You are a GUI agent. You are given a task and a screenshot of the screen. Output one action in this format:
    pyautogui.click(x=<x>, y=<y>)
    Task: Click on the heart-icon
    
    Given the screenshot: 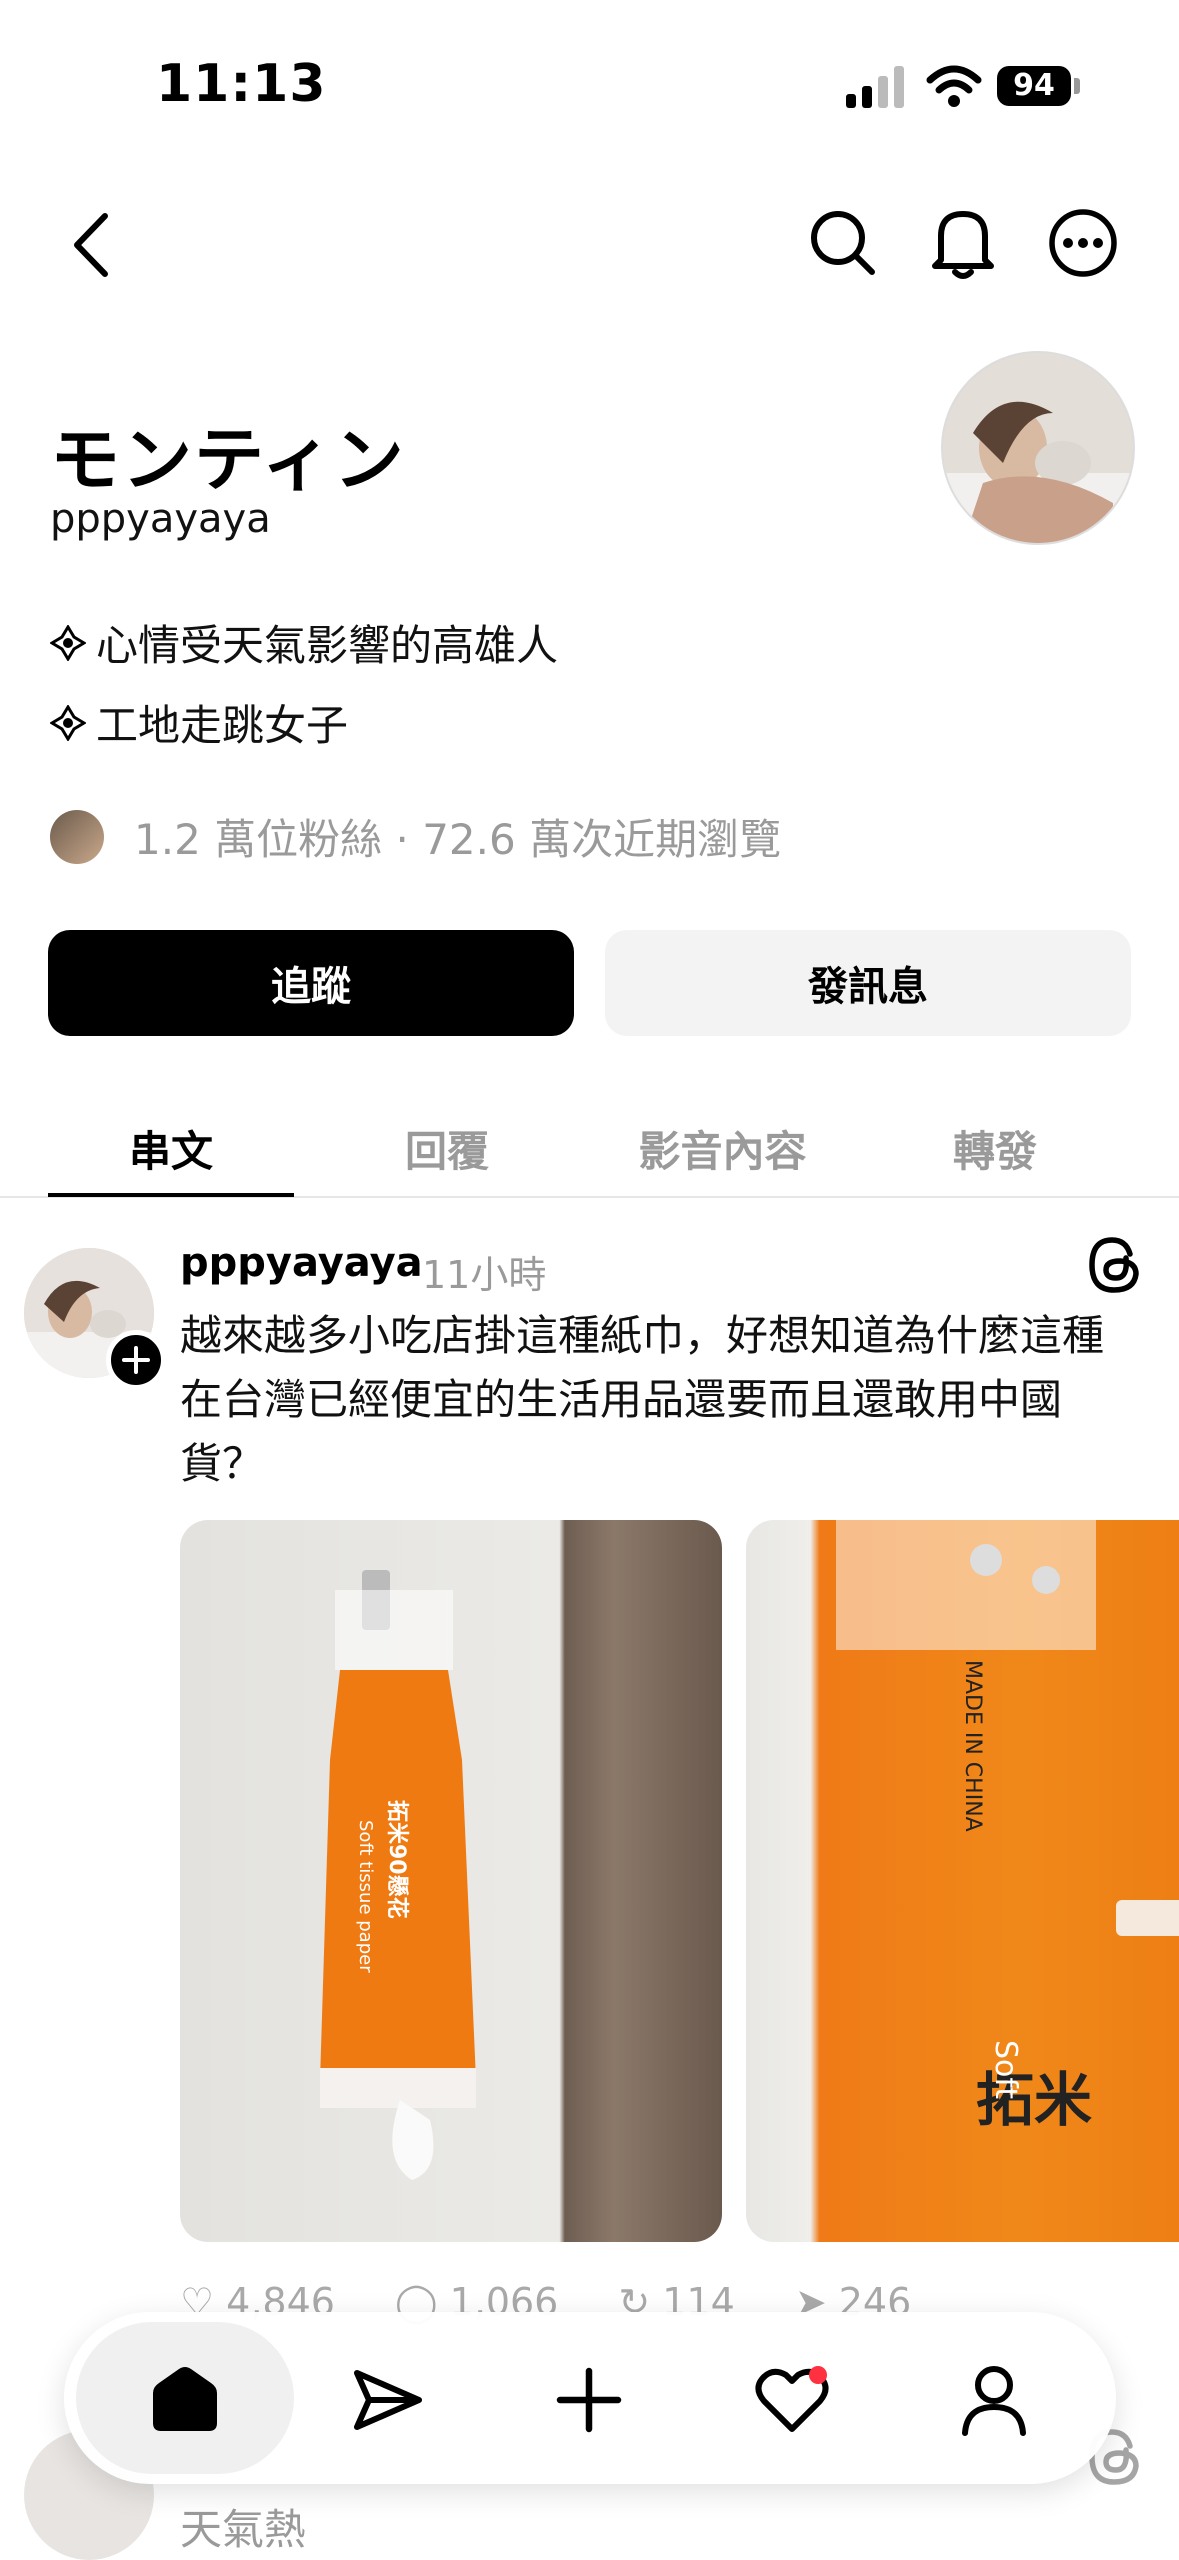 What is the action you would take?
    pyautogui.click(x=792, y=2399)
    